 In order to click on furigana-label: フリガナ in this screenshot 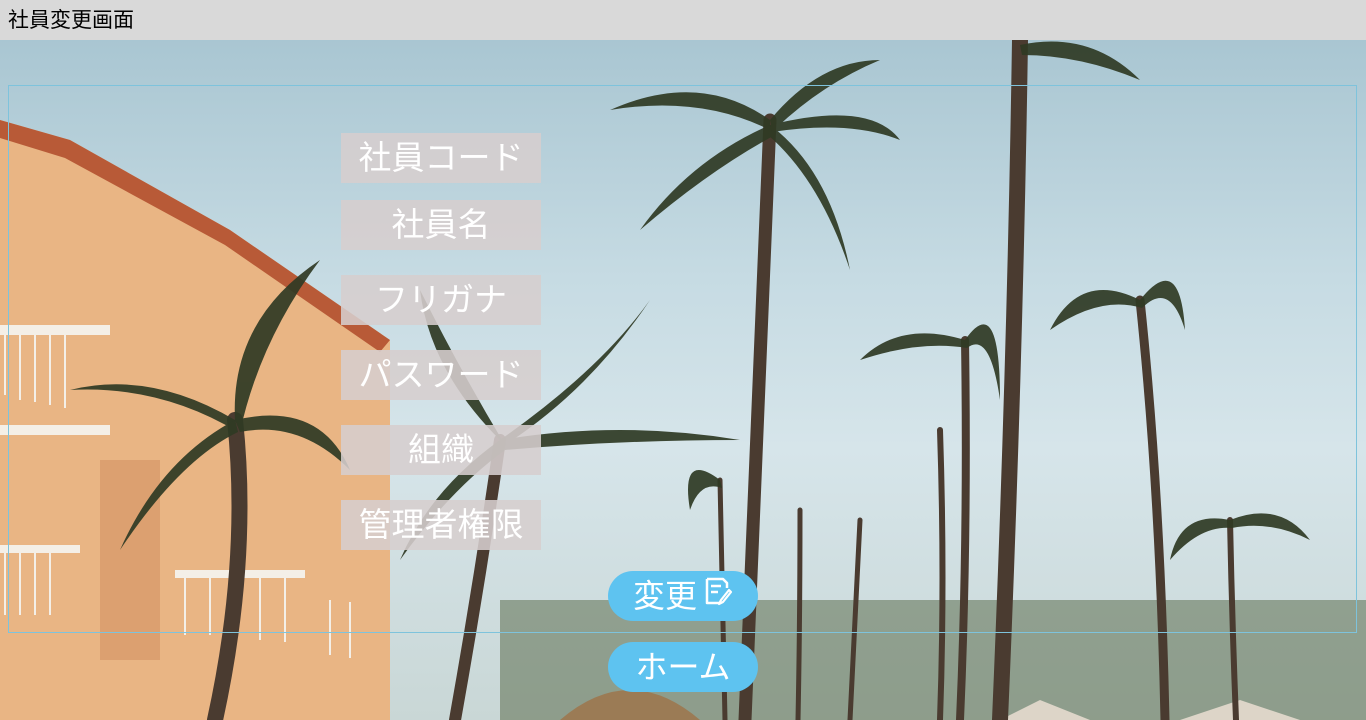, I will do `click(441, 300)`.